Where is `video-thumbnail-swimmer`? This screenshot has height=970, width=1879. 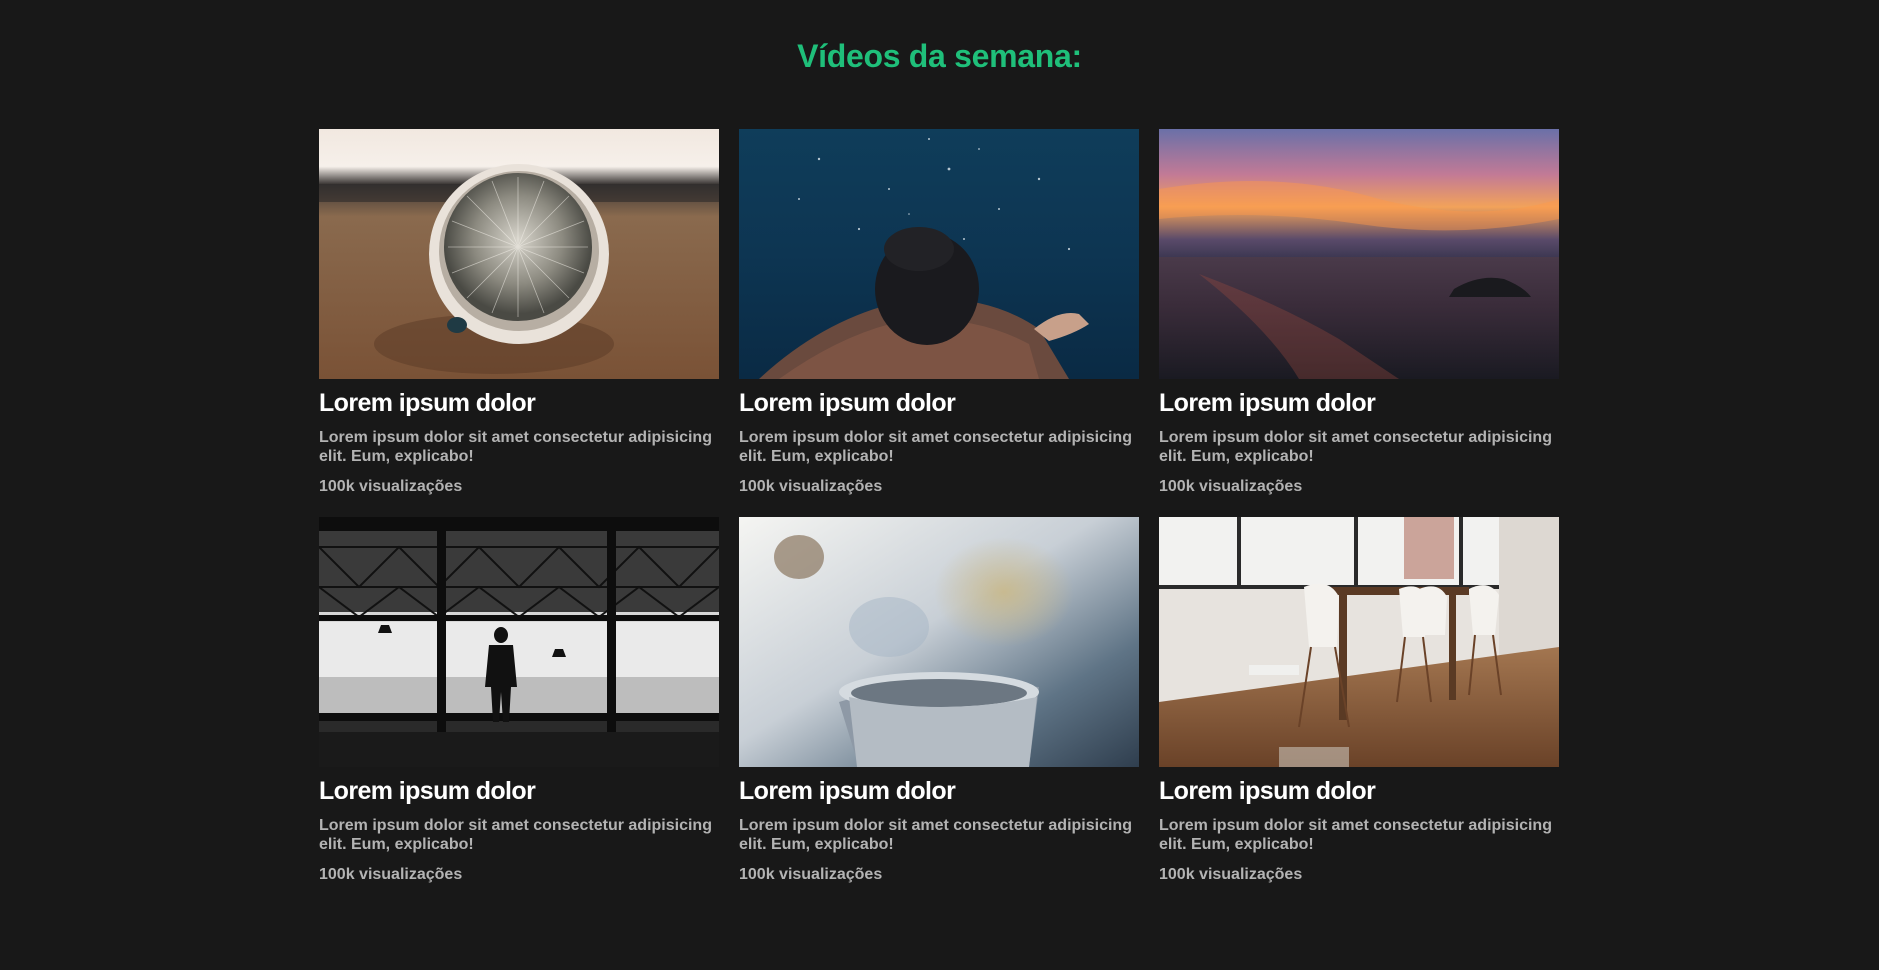
video-thumbnail-swimmer is located at coordinates (939, 254).